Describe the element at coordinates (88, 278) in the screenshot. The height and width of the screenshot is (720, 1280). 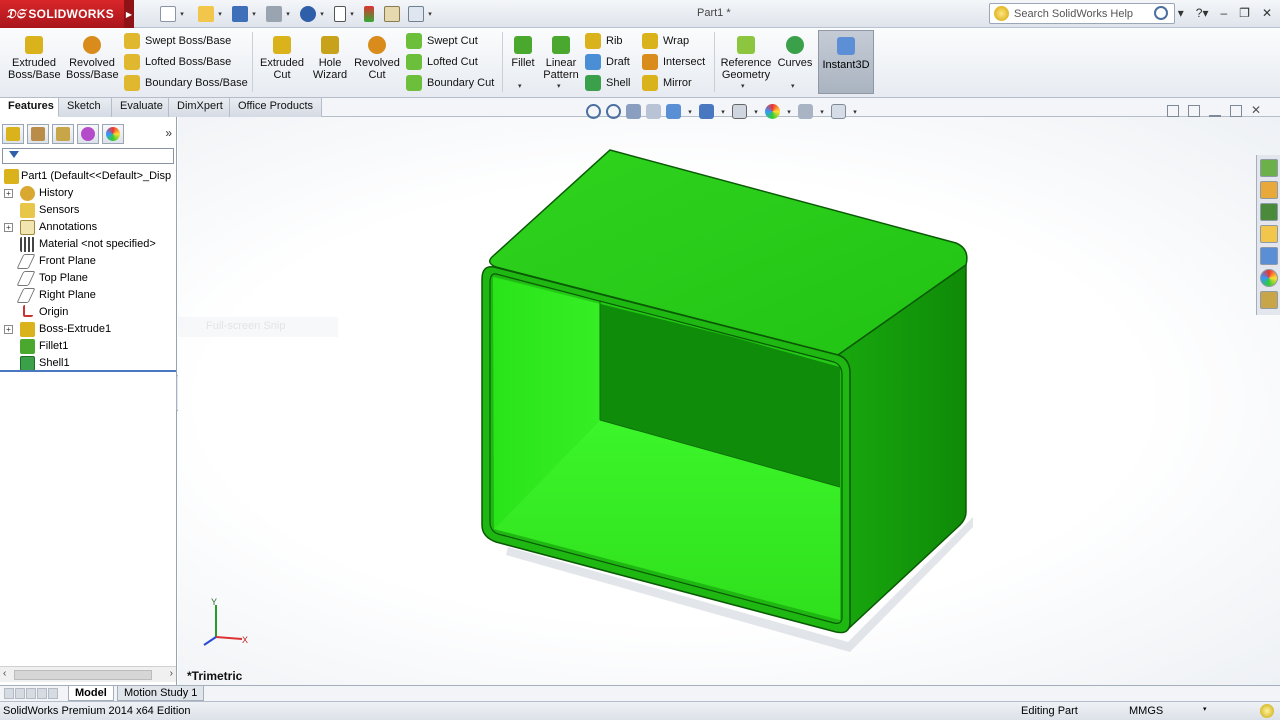
I see `tree-item-top-plane: Top Plane` at that location.